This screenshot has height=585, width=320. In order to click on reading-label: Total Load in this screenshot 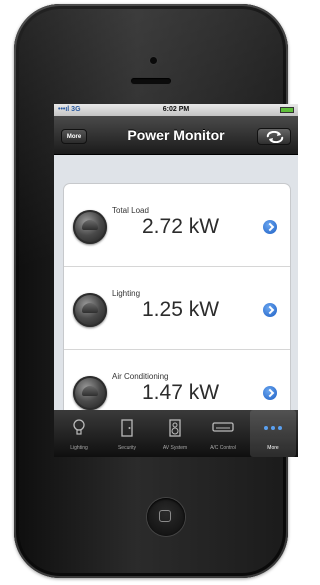, I will do `click(130, 210)`.